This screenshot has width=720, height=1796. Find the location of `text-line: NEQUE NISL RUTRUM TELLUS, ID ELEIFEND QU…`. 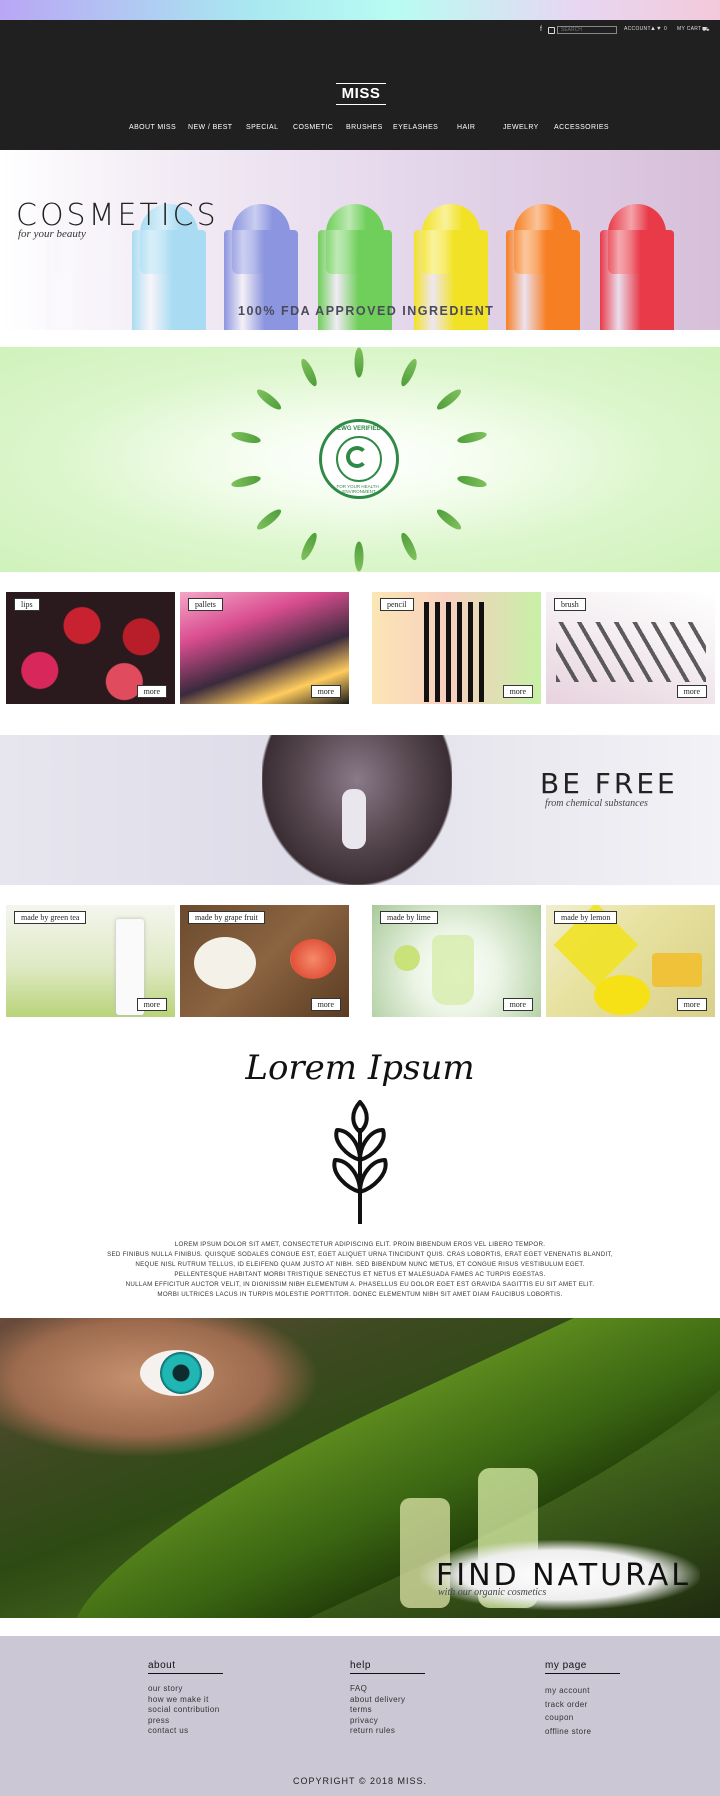

text-line: NEQUE NISL RUTRUM TELLUS, ID ELEIFEND QU… is located at coordinates (360, 1264).